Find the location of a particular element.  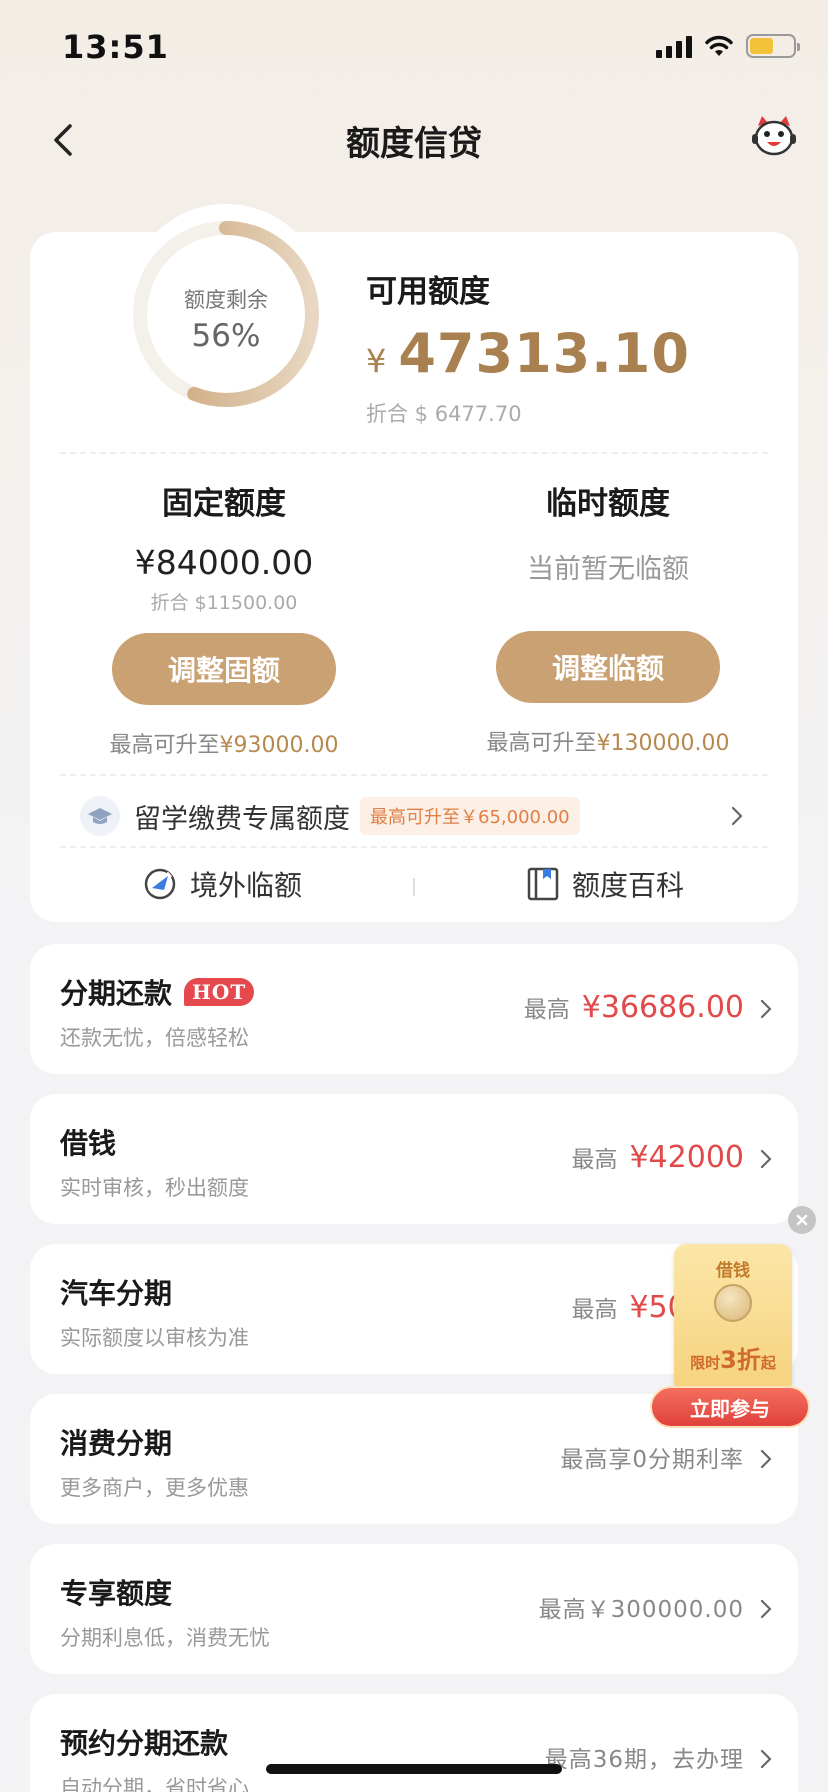

temporary-max: 最高可升至¥130000.00 is located at coordinates (608, 741).